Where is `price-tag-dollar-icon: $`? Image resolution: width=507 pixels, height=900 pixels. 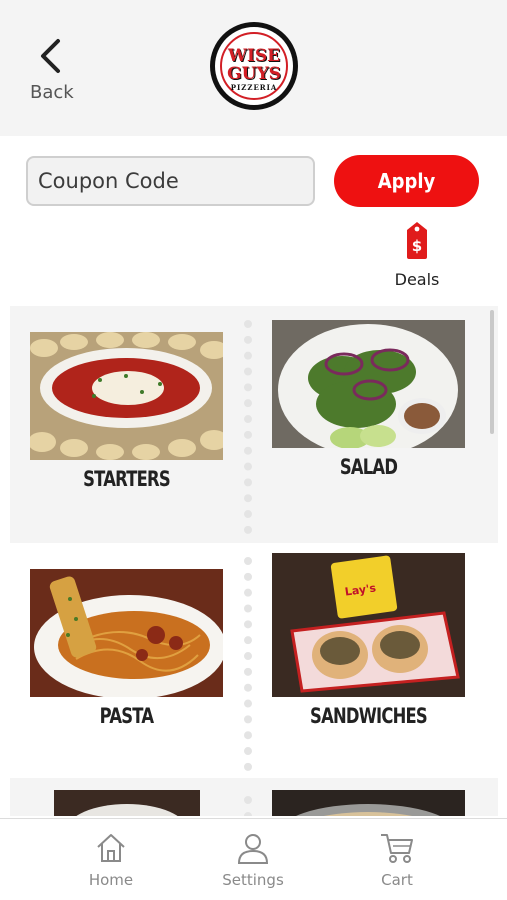 price-tag-dollar-icon: $ is located at coordinates (417, 240).